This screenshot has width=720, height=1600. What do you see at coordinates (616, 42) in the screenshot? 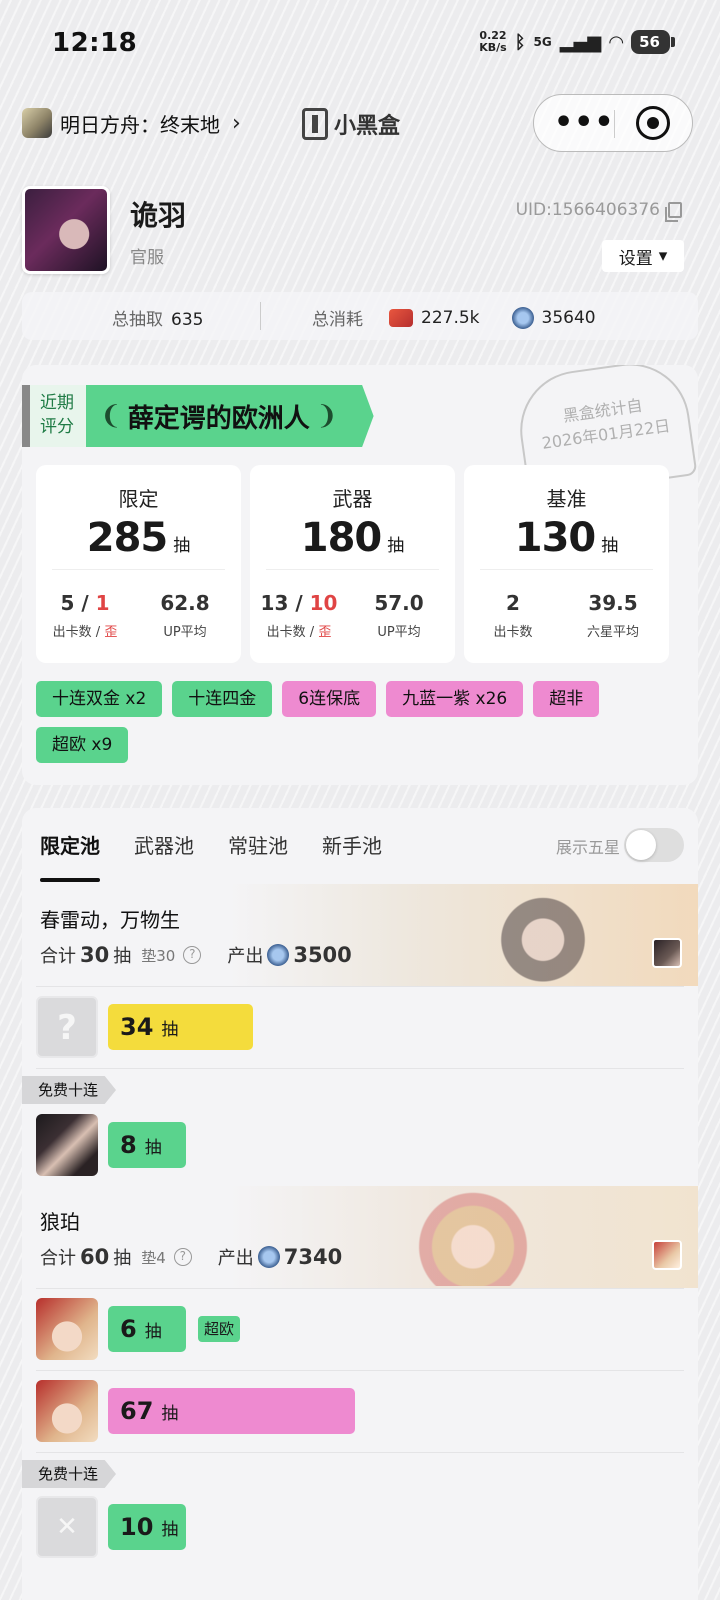
I see `wifi-icon: ◠` at bounding box center [616, 42].